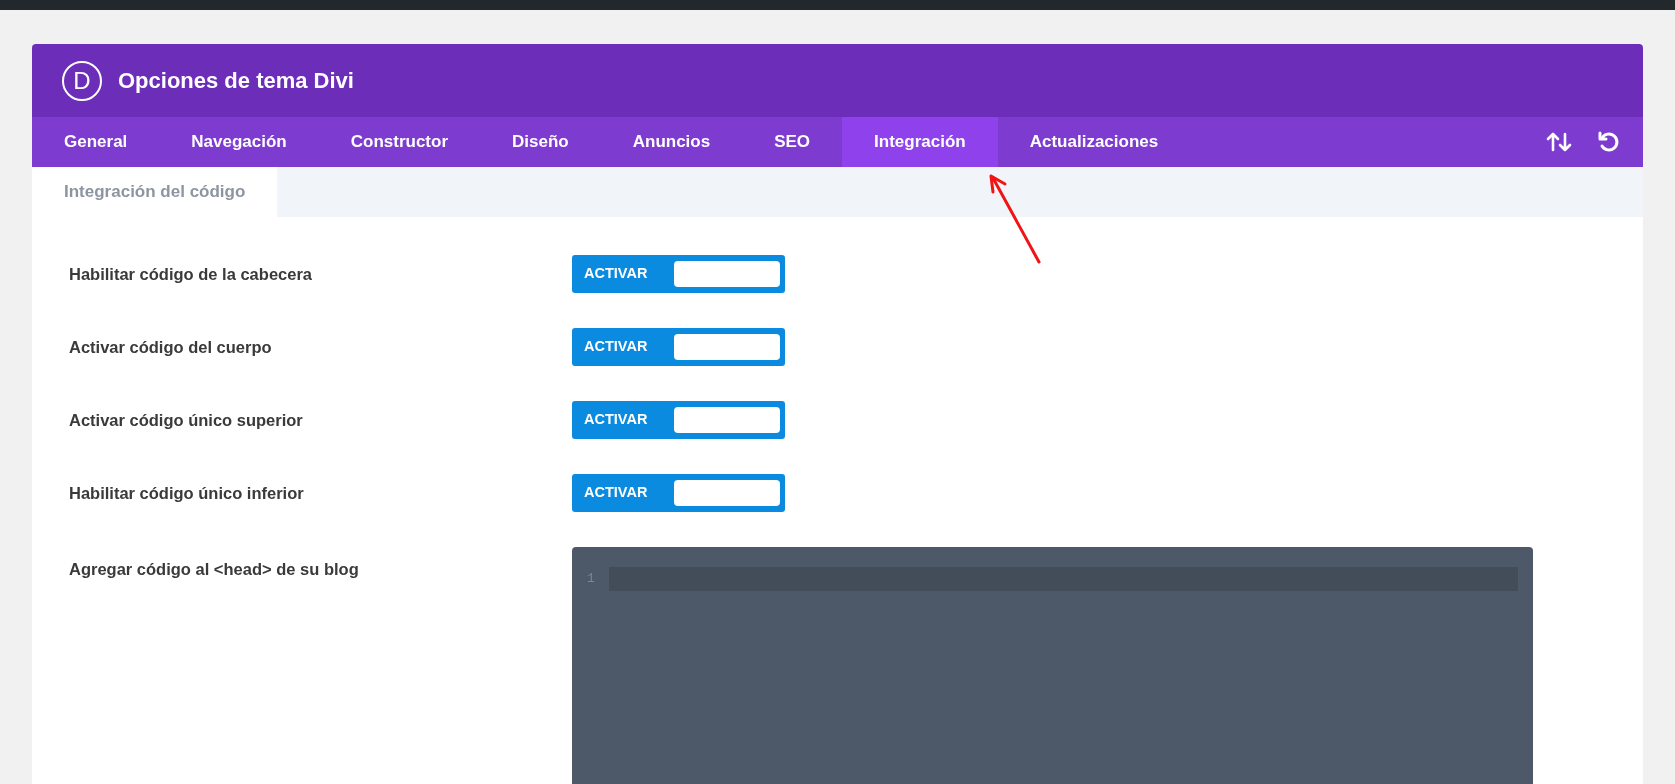  I want to click on setting-label: Habilitar código de la cabecera, so click(190, 274).